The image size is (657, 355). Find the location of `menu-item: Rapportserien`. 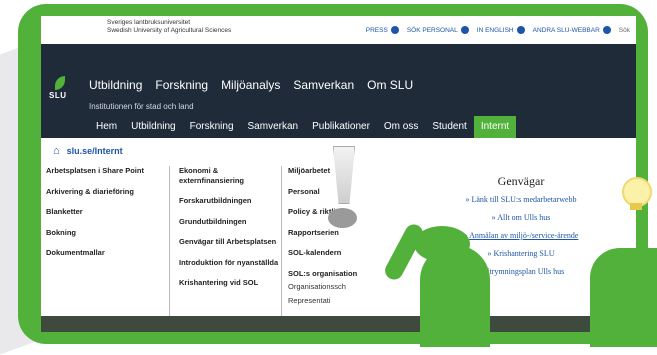

menu-item: Rapportserien is located at coordinates (340, 233).